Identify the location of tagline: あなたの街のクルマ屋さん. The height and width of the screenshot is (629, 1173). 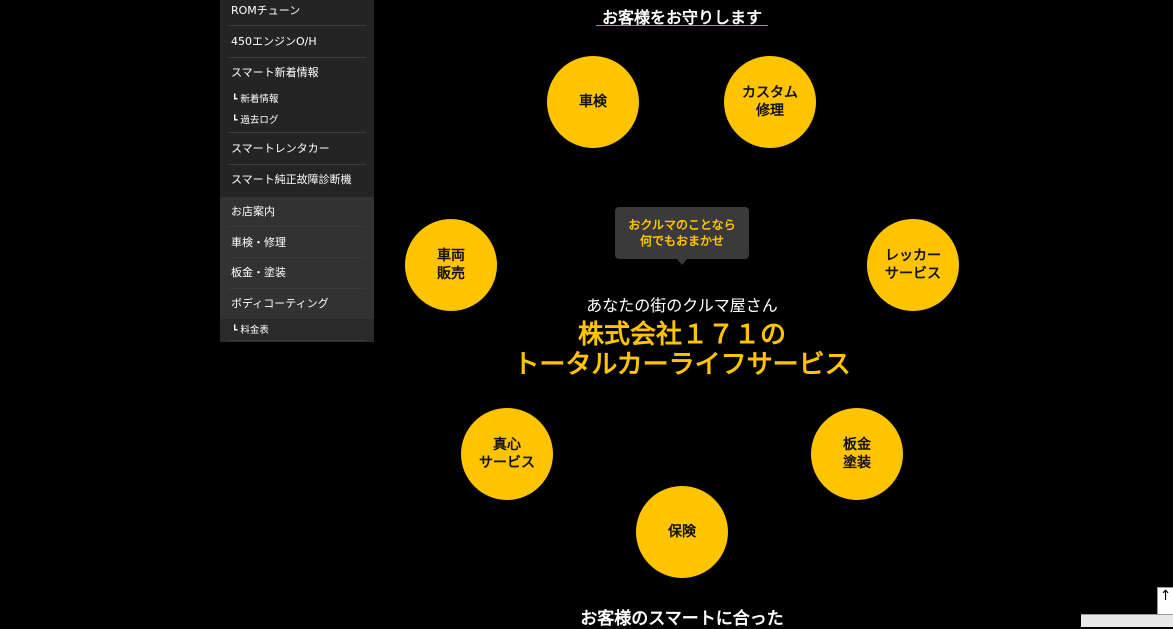
(682, 305).